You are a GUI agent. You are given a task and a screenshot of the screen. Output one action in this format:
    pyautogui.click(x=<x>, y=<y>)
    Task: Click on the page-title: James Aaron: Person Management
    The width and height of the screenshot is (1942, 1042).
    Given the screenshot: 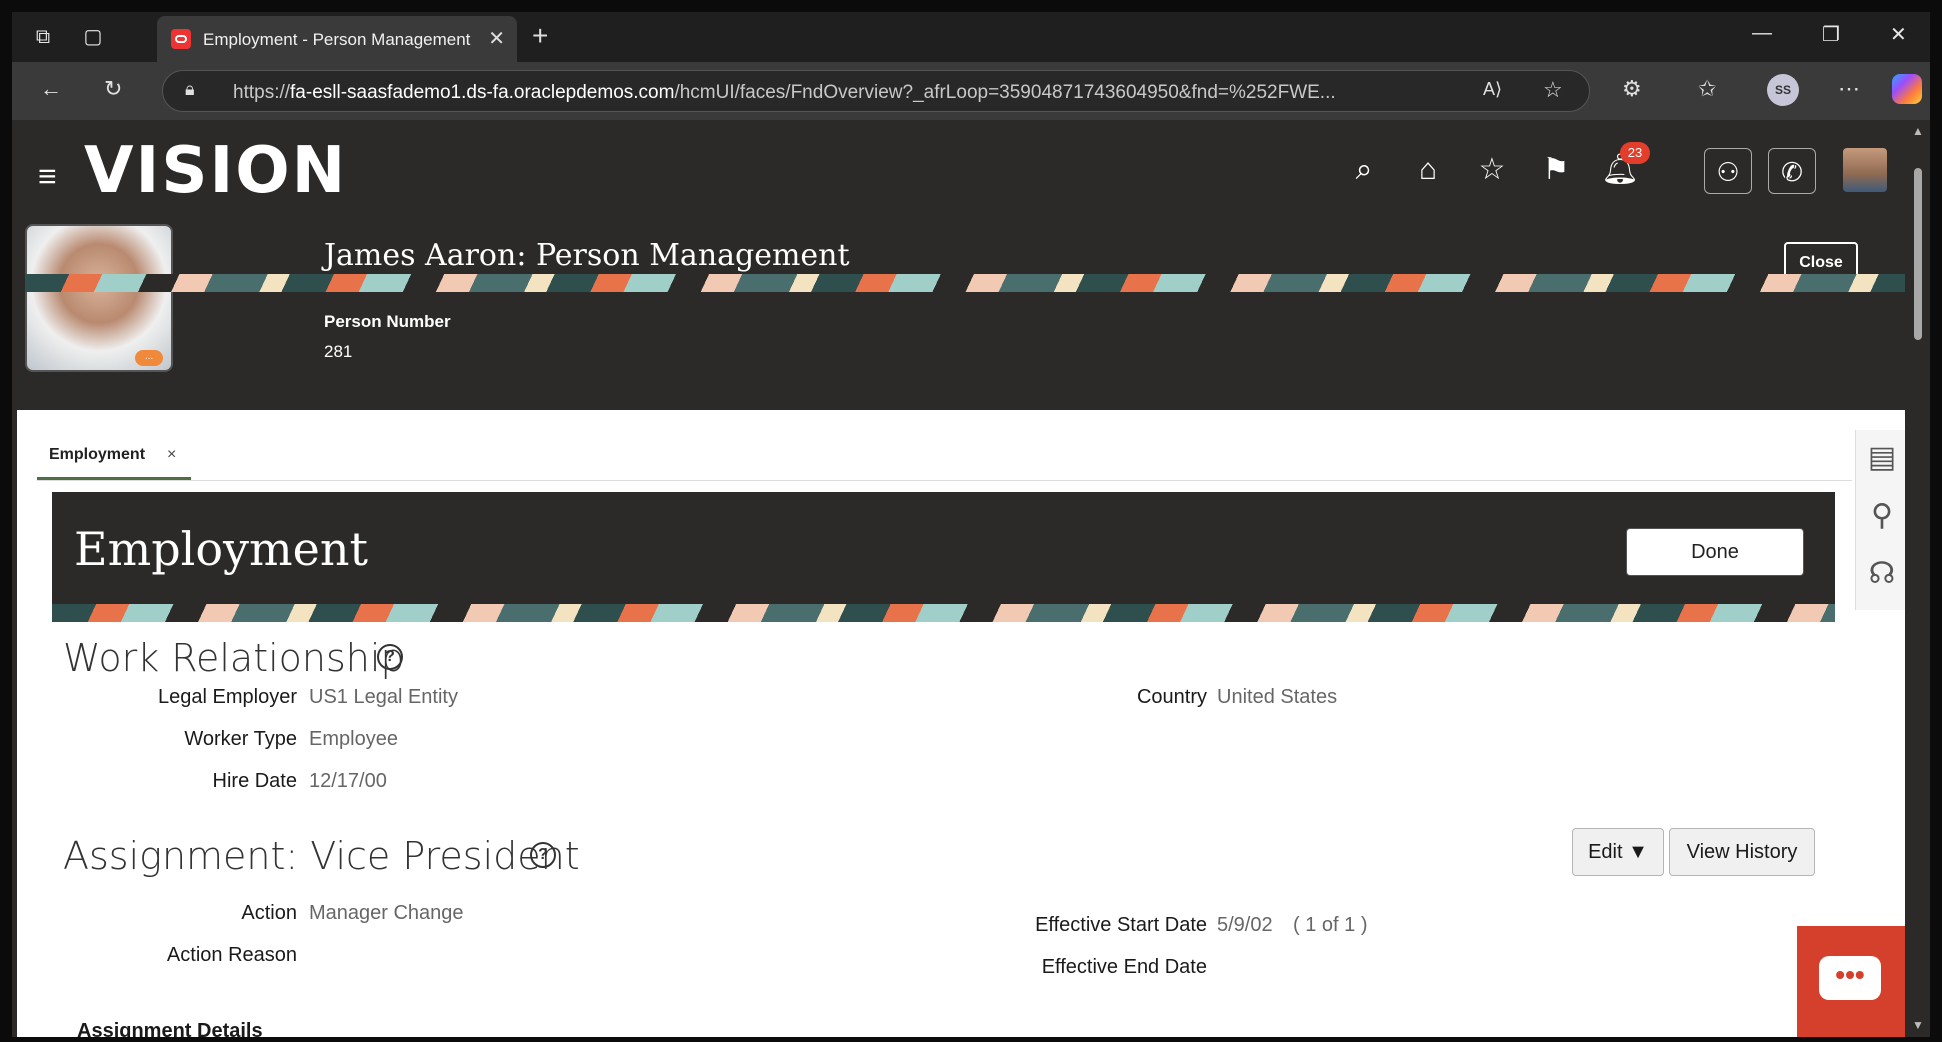 What is the action you would take?
    pyautogui.click(x=587, y=255)
    